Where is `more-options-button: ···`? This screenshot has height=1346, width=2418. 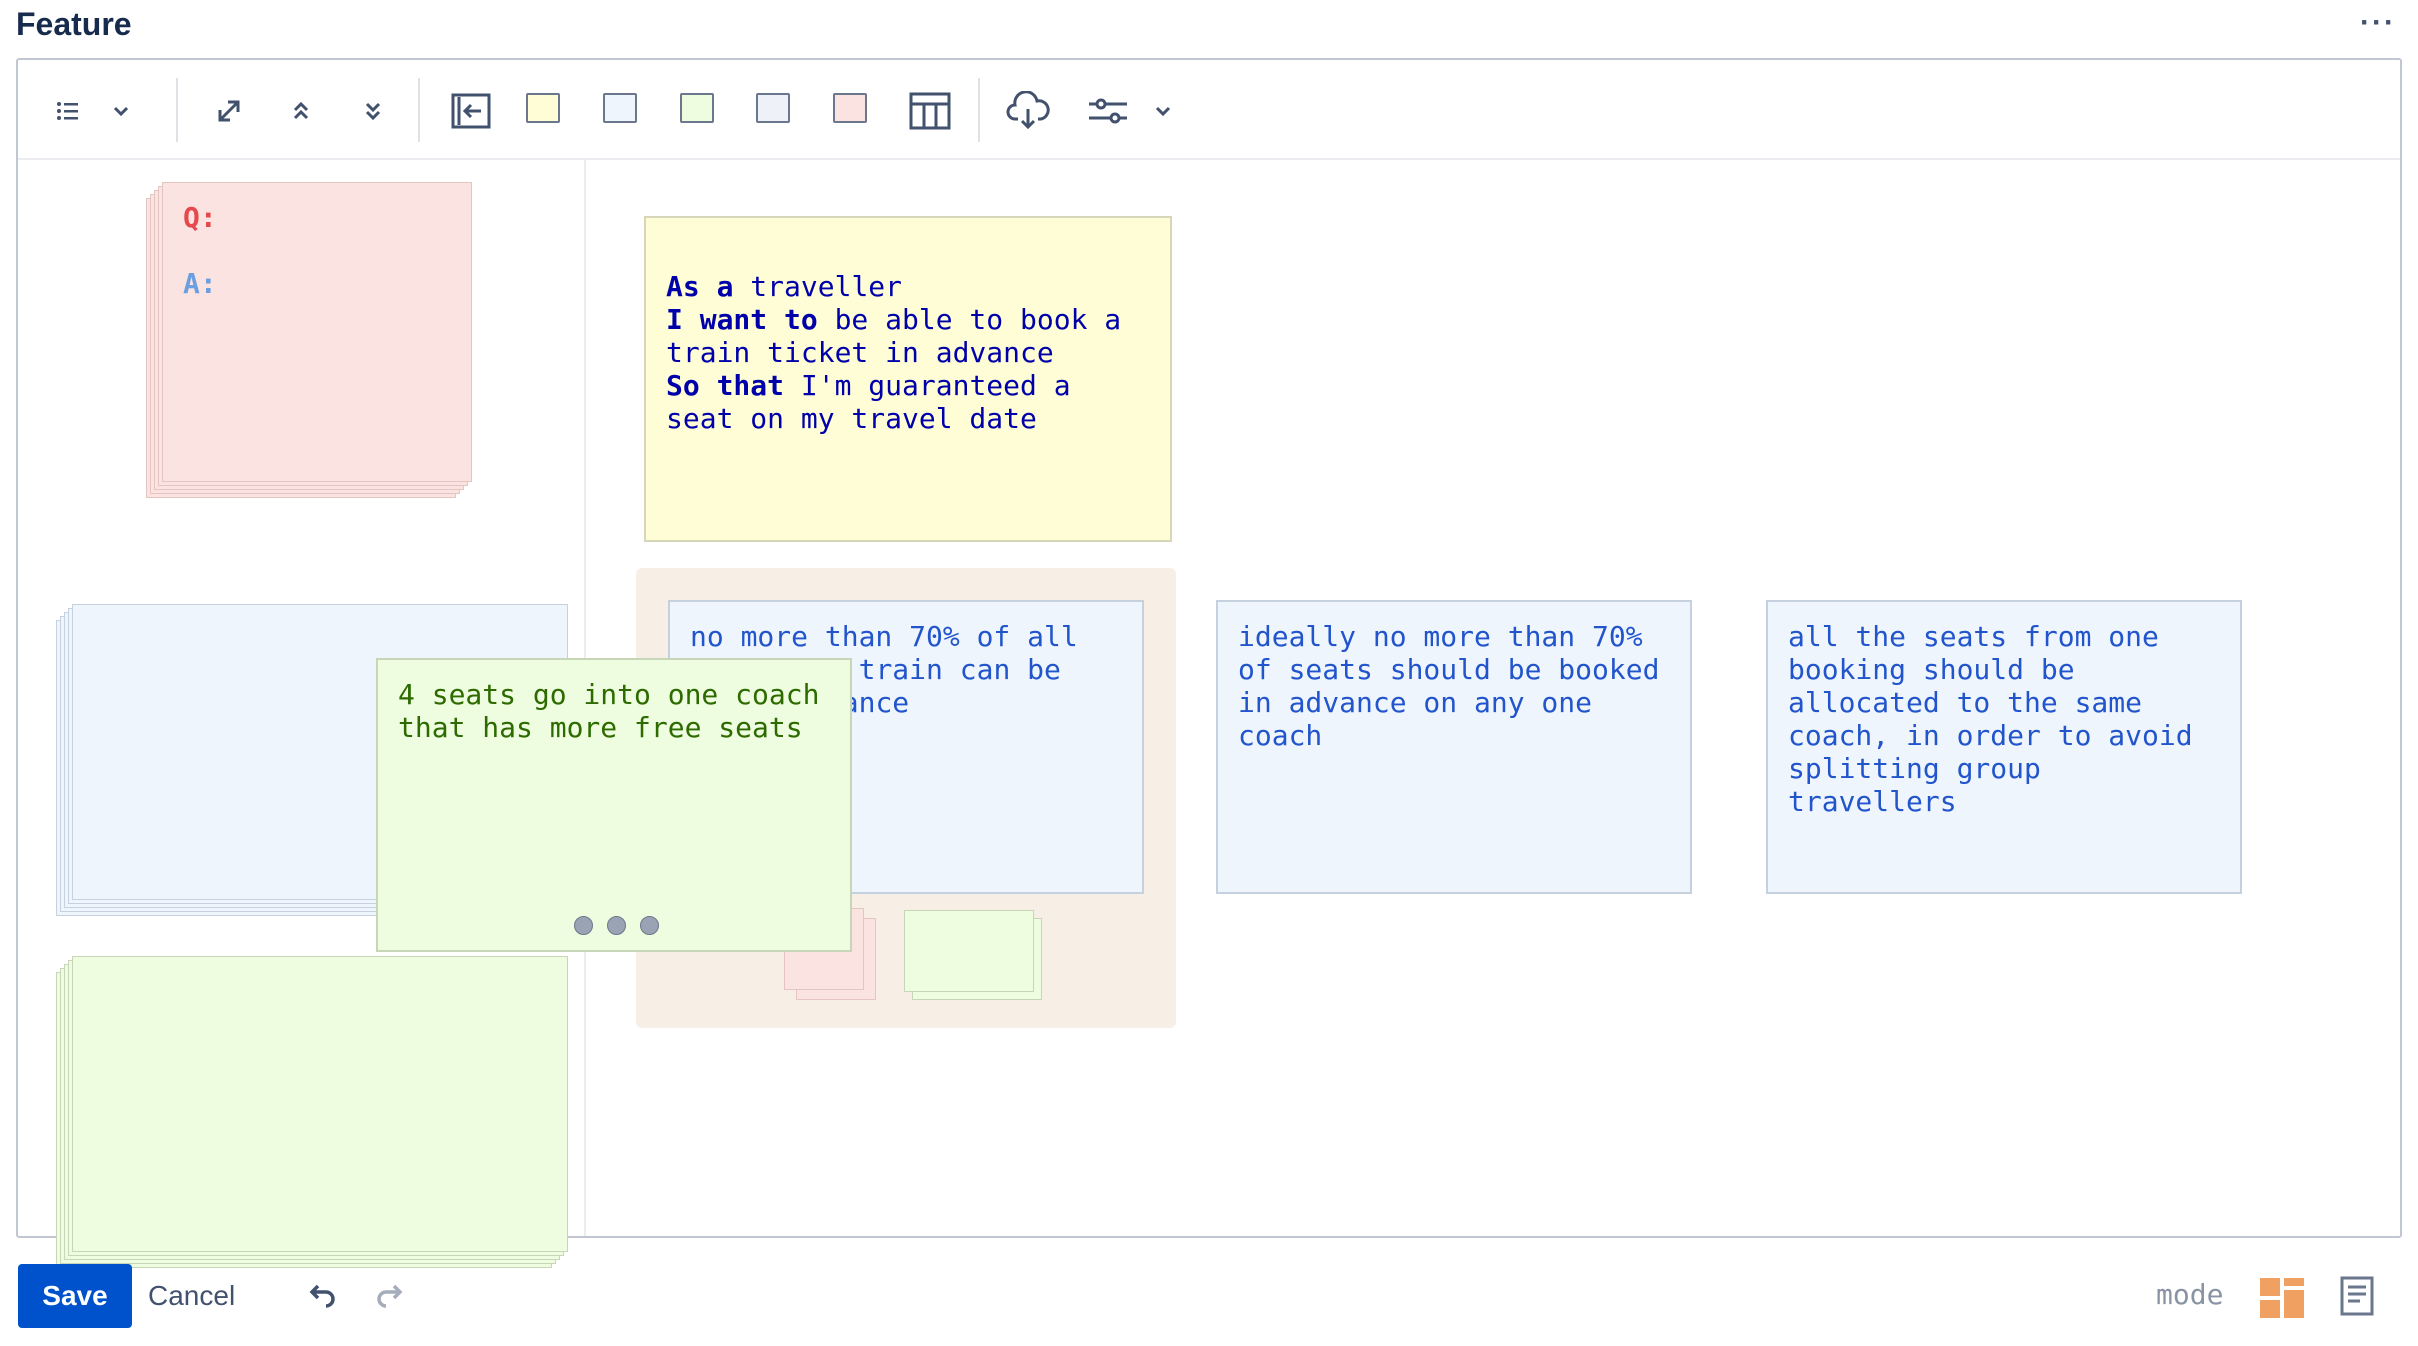 more-options-button: ··· is located at coordinates (2378, 23).